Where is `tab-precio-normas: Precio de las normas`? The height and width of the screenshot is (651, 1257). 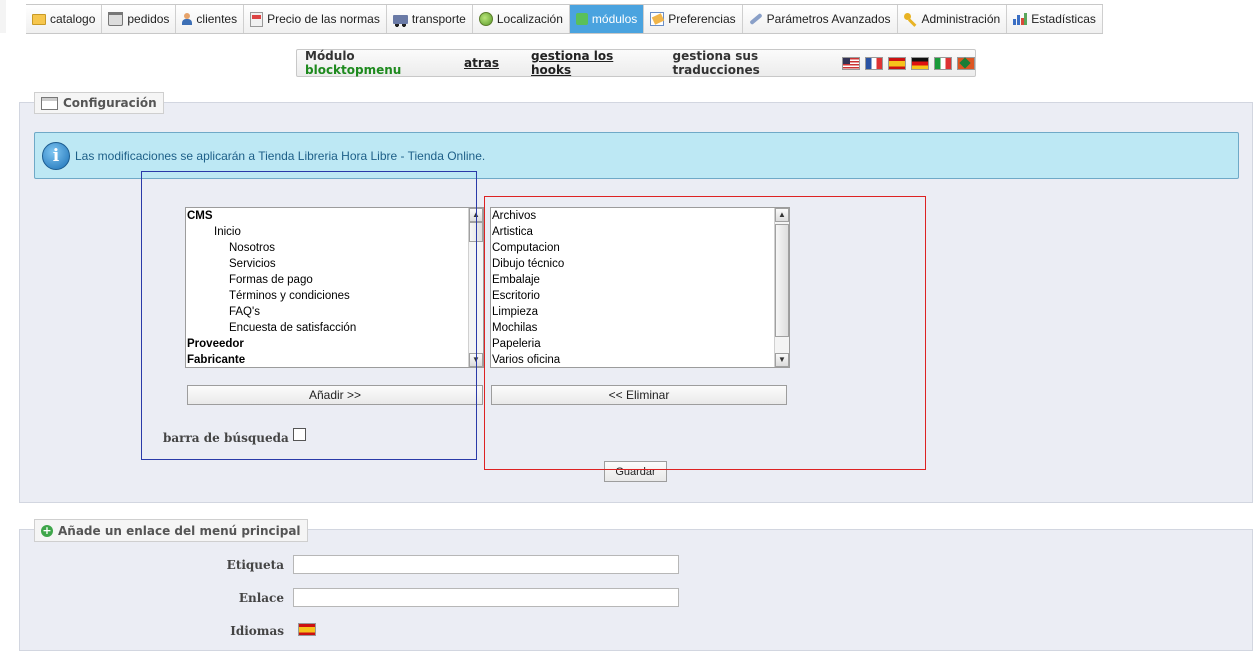
tab-precio-normas: Precio de las normas is located at coordinates (315, 19).